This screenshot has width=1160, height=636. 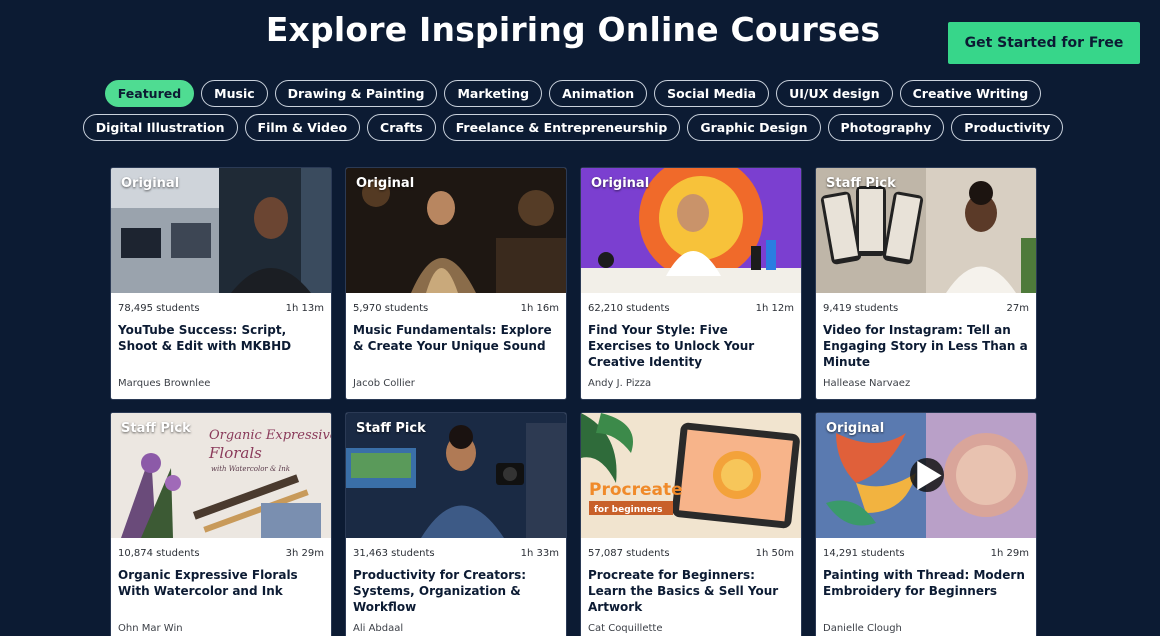 I want to click on course-meta: 62,210 students 1h 12m, so click(x=691, y=303).